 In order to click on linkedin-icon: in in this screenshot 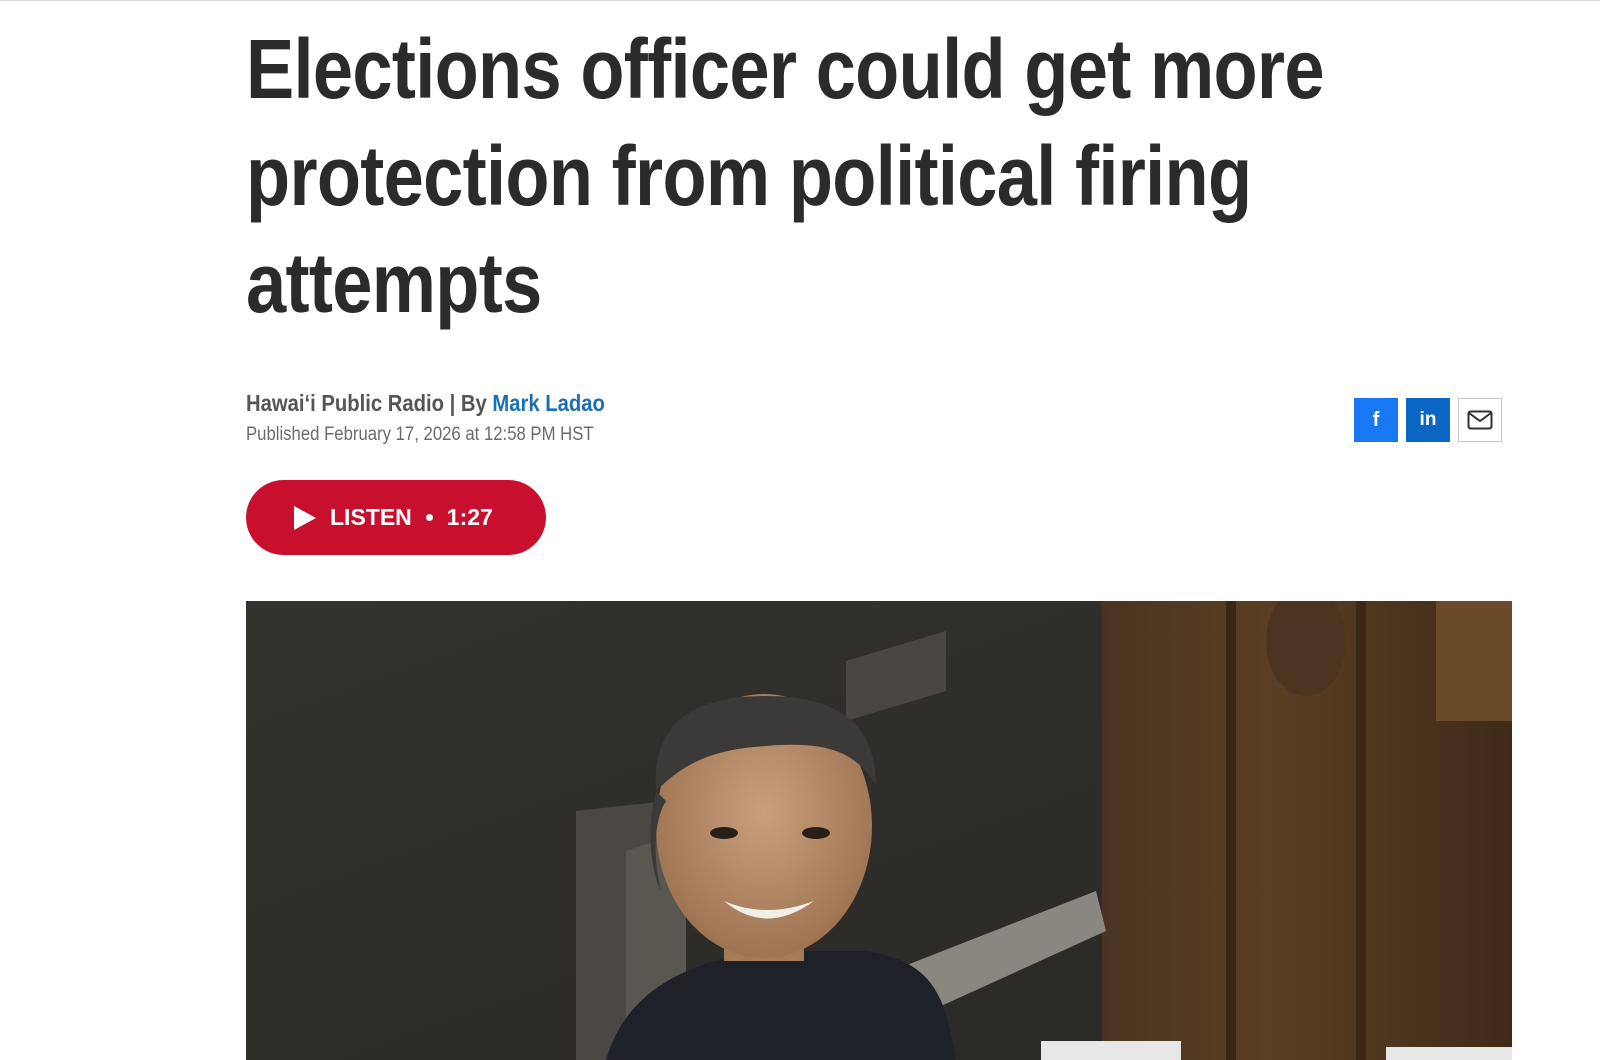, I will do `click(1428, 419)`.